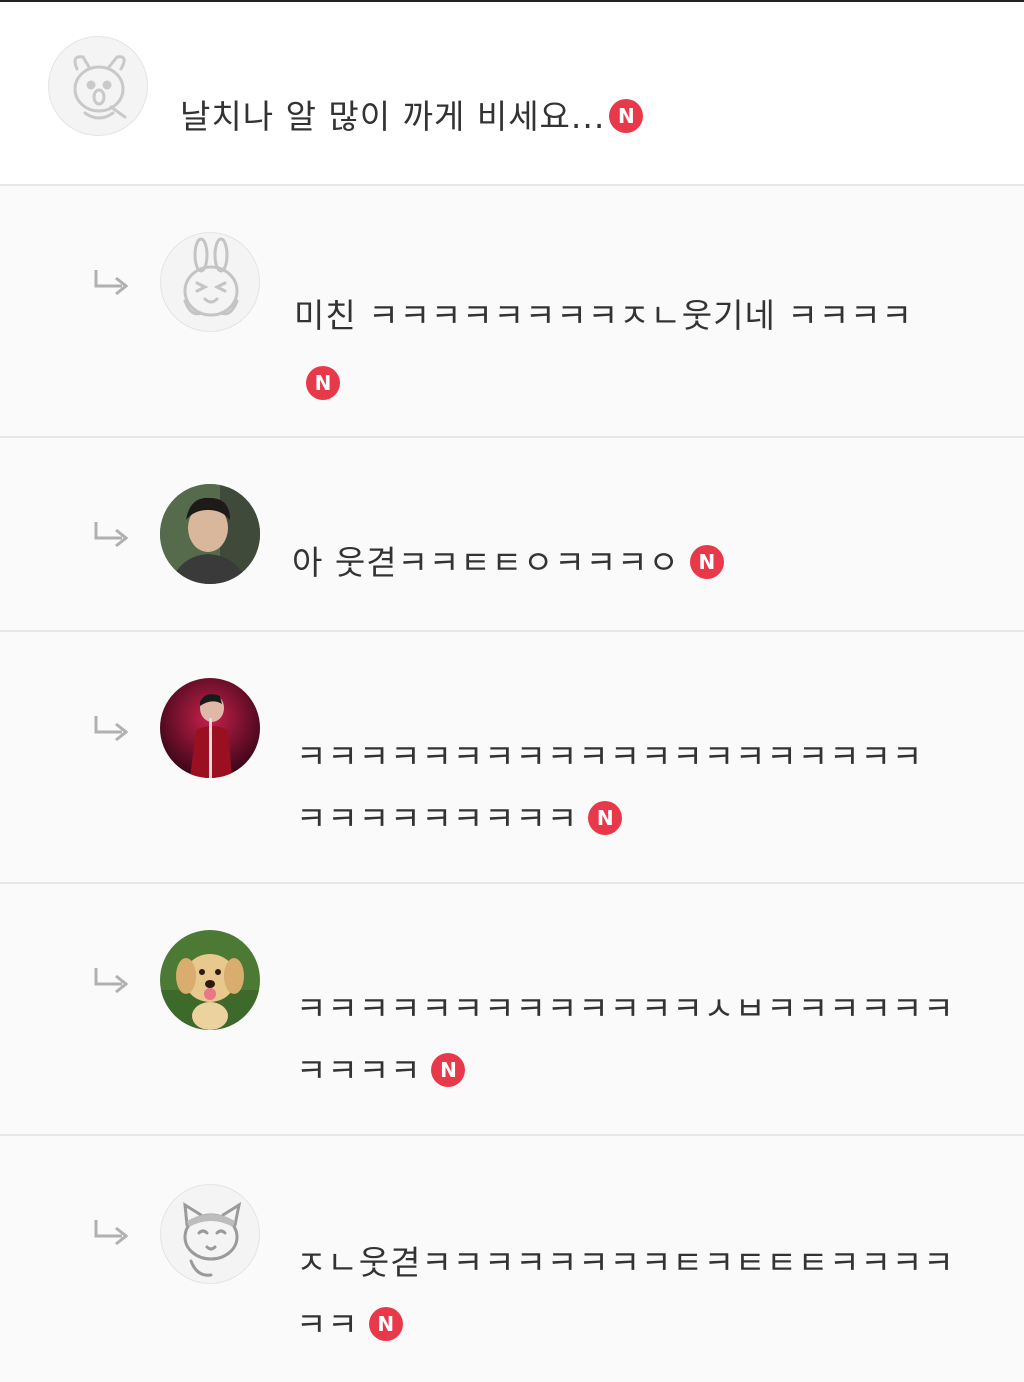 This screenshot has height=1382, width=1024. Describe the element at coordinates (625, 1040) in the screenshot. I see `comment-text-line: ㅋㅋㅋㅋㅋㅋㅋㅋㅋㅋㅋㅋㅋㅅㅂㅋㅋㅋㅋㅋㅋ ㅋㅋㅋㅋ N` at that location.